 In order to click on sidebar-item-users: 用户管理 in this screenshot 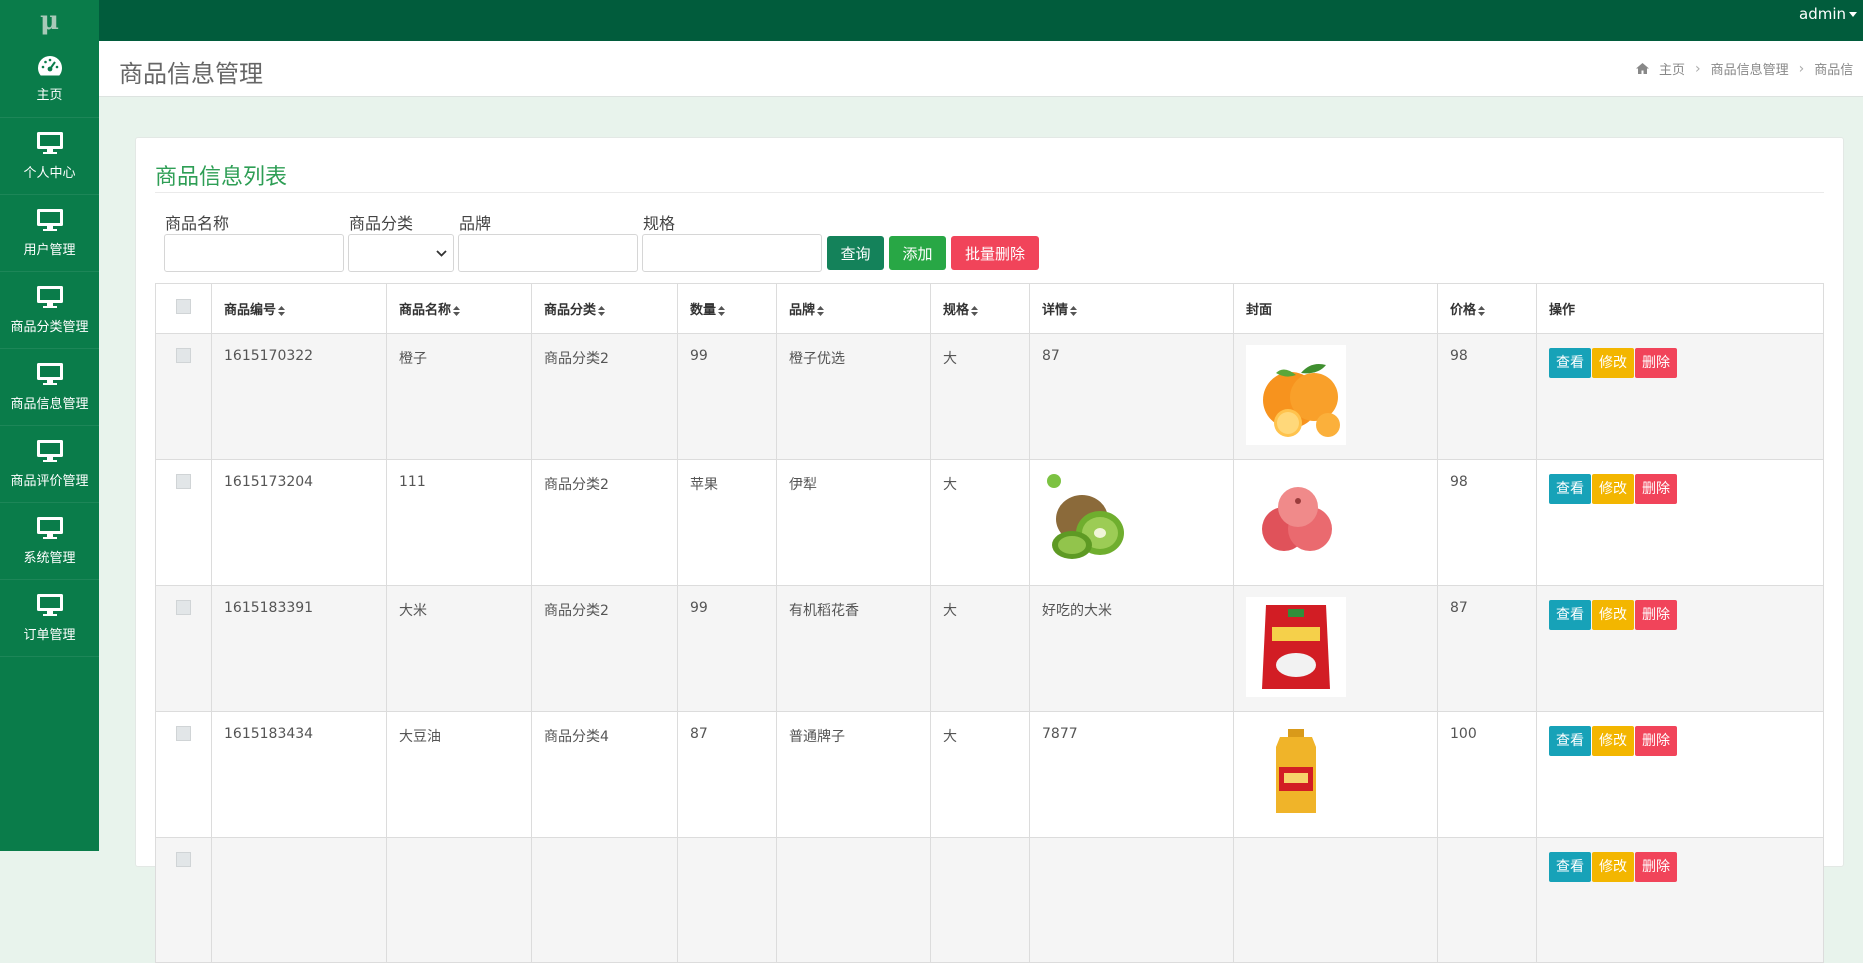, I will do `click(49, 233)`.